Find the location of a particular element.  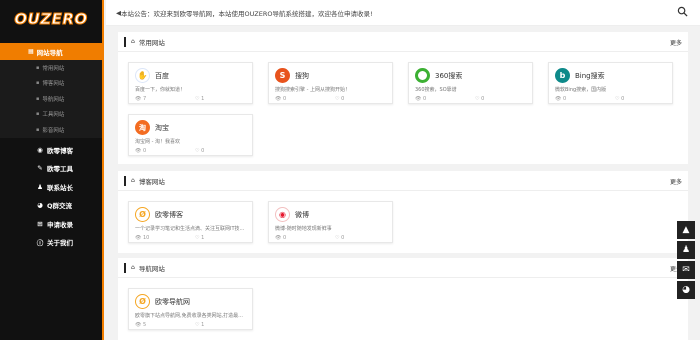

sidebar-item-label: 关于我们 is located at coordinates (60, 243).